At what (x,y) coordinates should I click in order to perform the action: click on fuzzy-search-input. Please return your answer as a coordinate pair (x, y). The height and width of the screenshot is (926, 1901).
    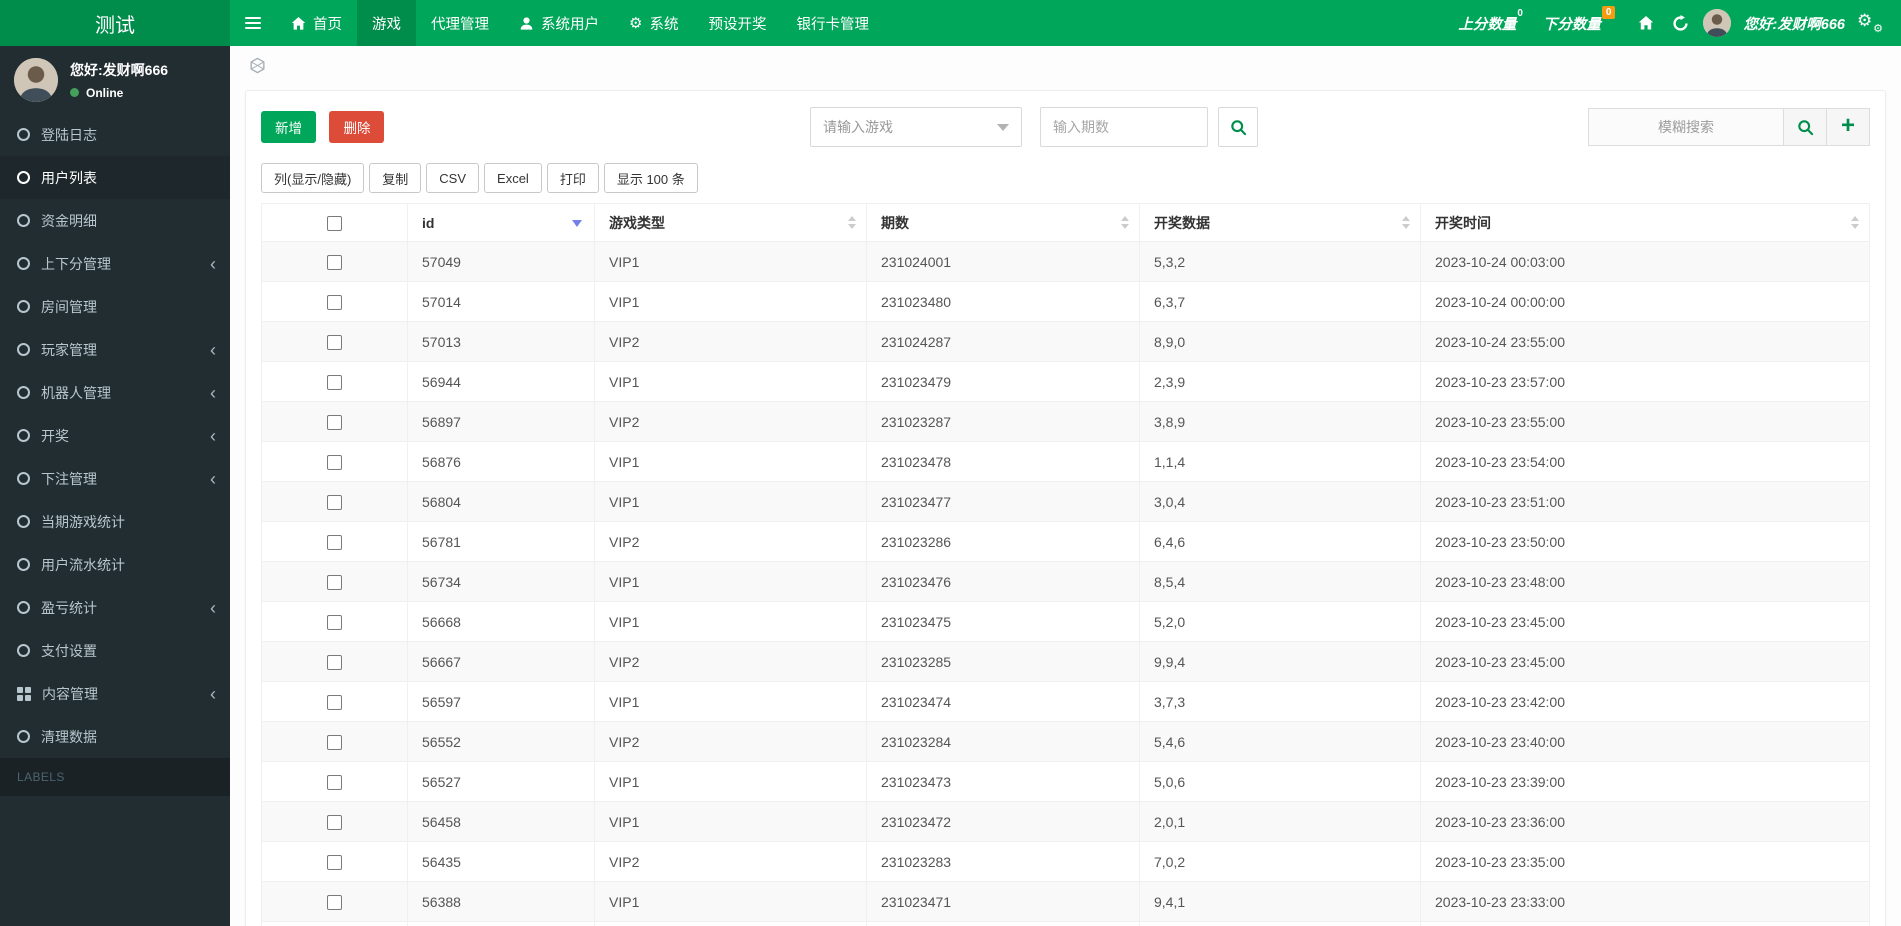
    Looking at the image, I should click on (1686, 127).